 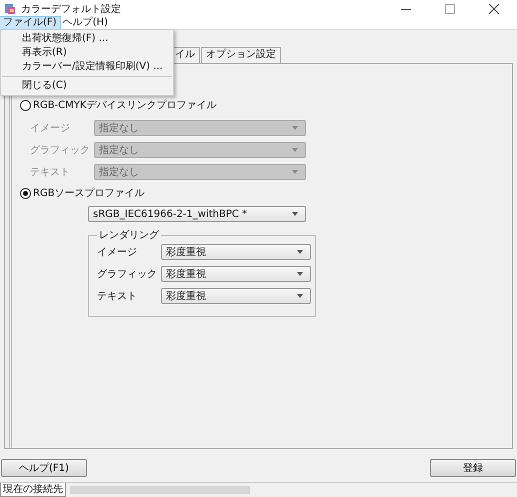 What do you see at coordinates (87, 86) in the screenshot?
I see `menu-item: 閉じる(C)` at bounding box center [87, 86].